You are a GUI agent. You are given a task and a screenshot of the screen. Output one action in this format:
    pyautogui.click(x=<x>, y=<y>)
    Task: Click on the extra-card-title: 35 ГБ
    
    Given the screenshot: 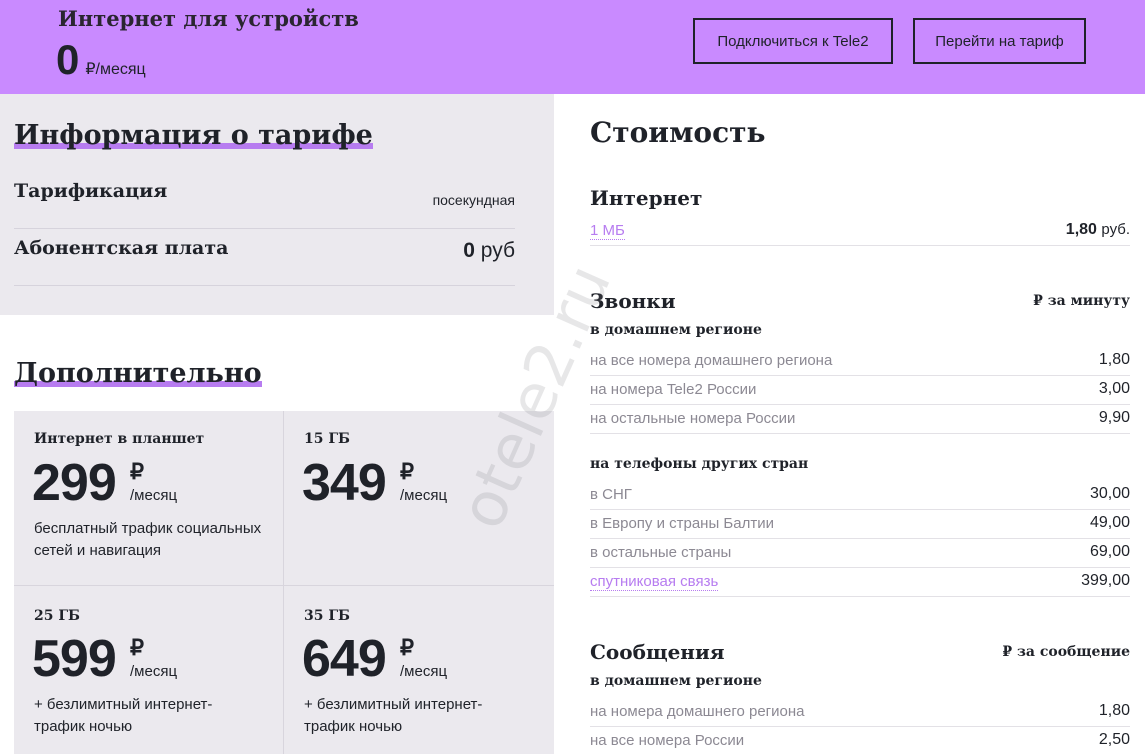 What is the action you would take?
    pyautogui.click(x=327, y=616)
    